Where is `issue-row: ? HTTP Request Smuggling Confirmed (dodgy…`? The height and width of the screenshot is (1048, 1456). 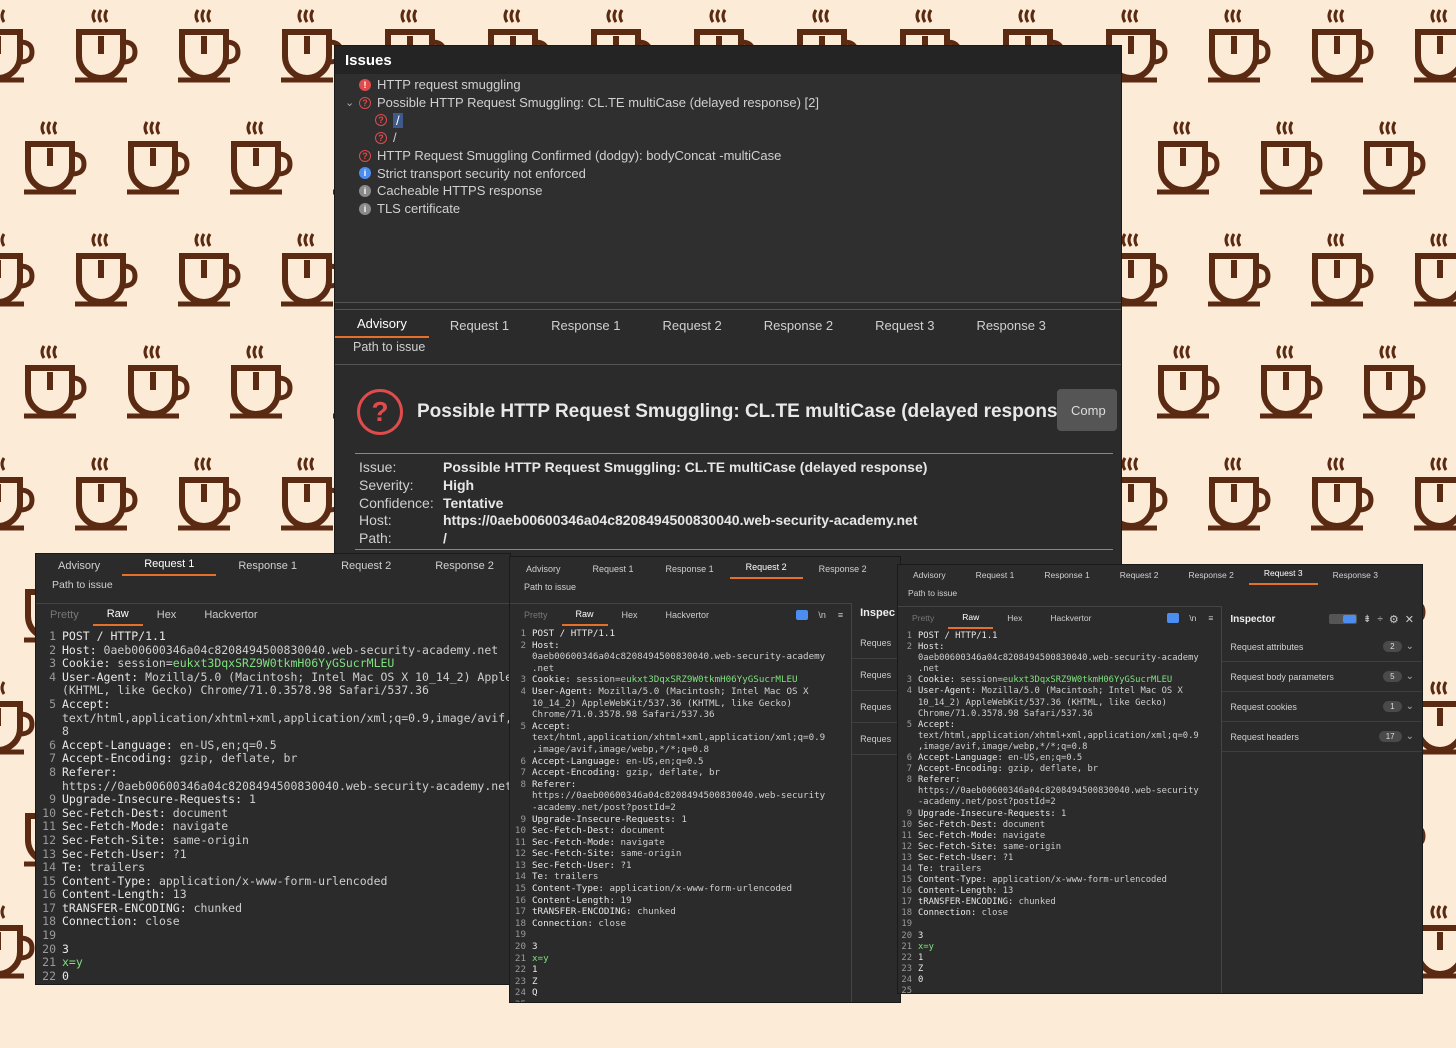 issue-row: ? HTTP Request Smuggling Confirmed (dodgy… is located at coordinates (728, 156).